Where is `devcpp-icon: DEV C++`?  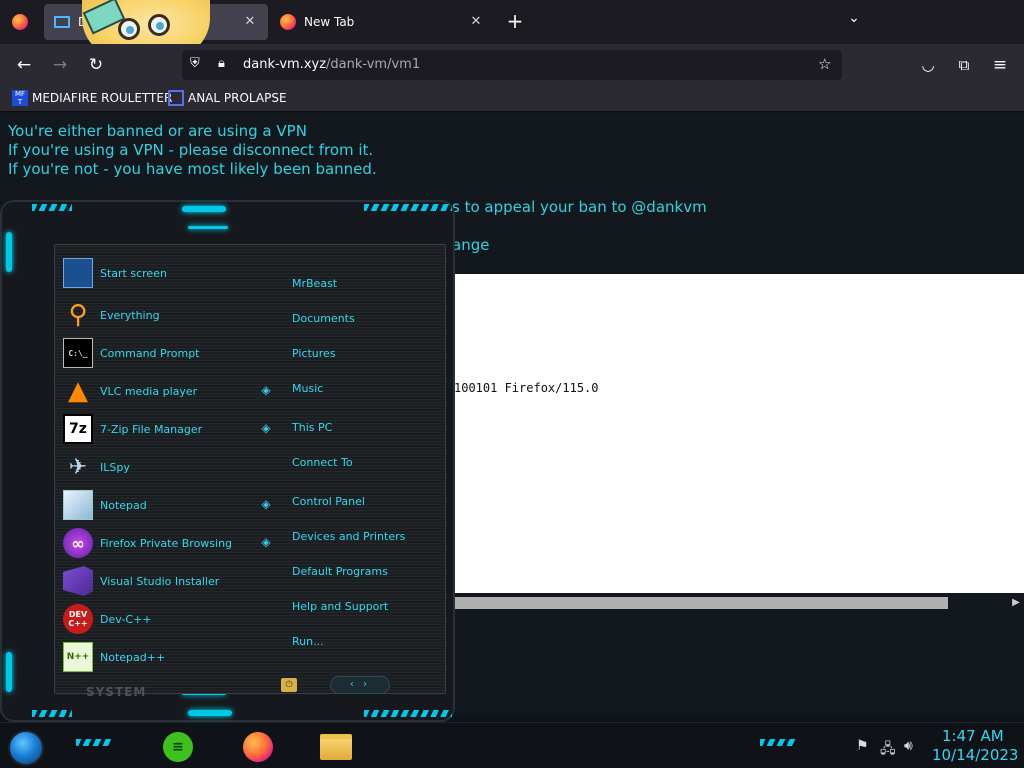
devcpp-icon: DEV C++ is located at coordinates (78, 619).